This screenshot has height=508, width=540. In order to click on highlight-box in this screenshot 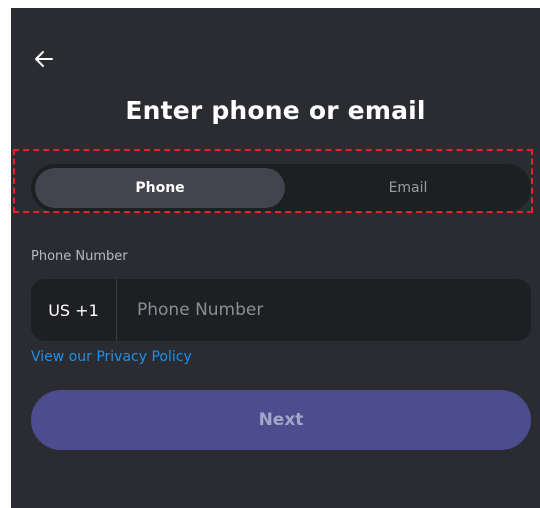, I will do `click(273, 181)`.